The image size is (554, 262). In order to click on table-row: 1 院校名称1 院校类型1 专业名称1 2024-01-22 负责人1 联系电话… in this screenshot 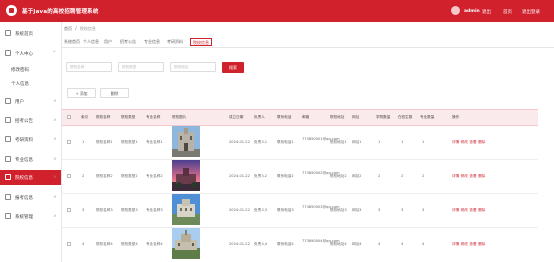, I will do `click(300, 142)`.